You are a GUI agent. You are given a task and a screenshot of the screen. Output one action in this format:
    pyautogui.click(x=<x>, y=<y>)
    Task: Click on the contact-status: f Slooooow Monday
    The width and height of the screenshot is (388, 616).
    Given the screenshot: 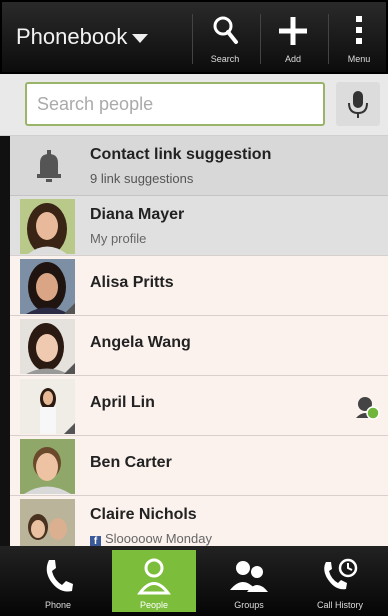 What is the action you would take?
    pyautogui.click(x=151, y=538)
    